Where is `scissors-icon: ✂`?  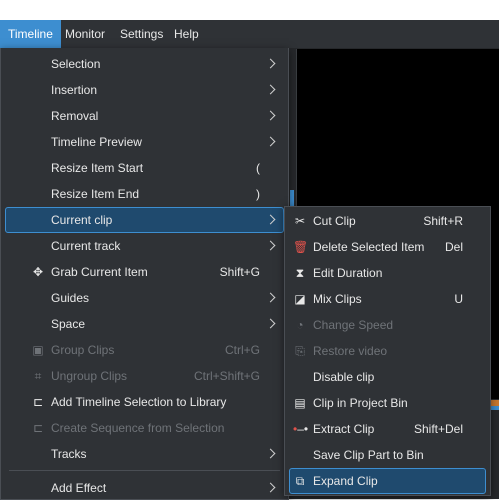 scissors-icon: ✂ is located at coordinates (300, 221).